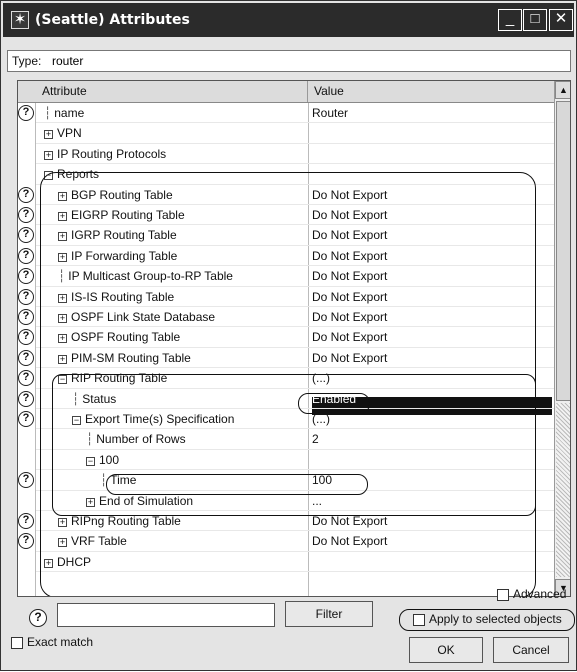  I want to click on attribute-cell: + End of Simulation, so click(139, 501).